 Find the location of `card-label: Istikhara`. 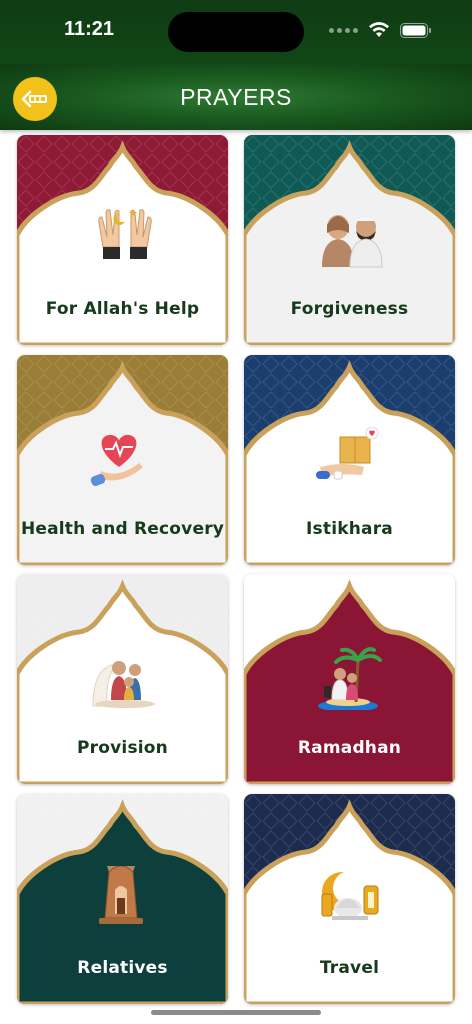

card-label: Istikhara is located at coordinates (349, 528).